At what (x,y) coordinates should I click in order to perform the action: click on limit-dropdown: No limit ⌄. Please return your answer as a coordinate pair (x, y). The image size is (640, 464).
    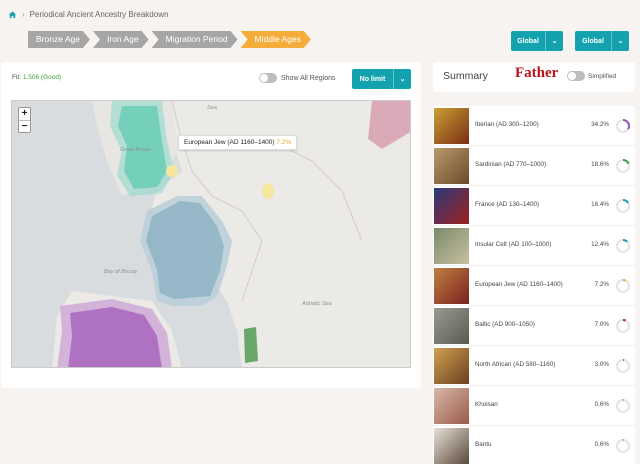
    Looking at the image, I should click on (381, 79).